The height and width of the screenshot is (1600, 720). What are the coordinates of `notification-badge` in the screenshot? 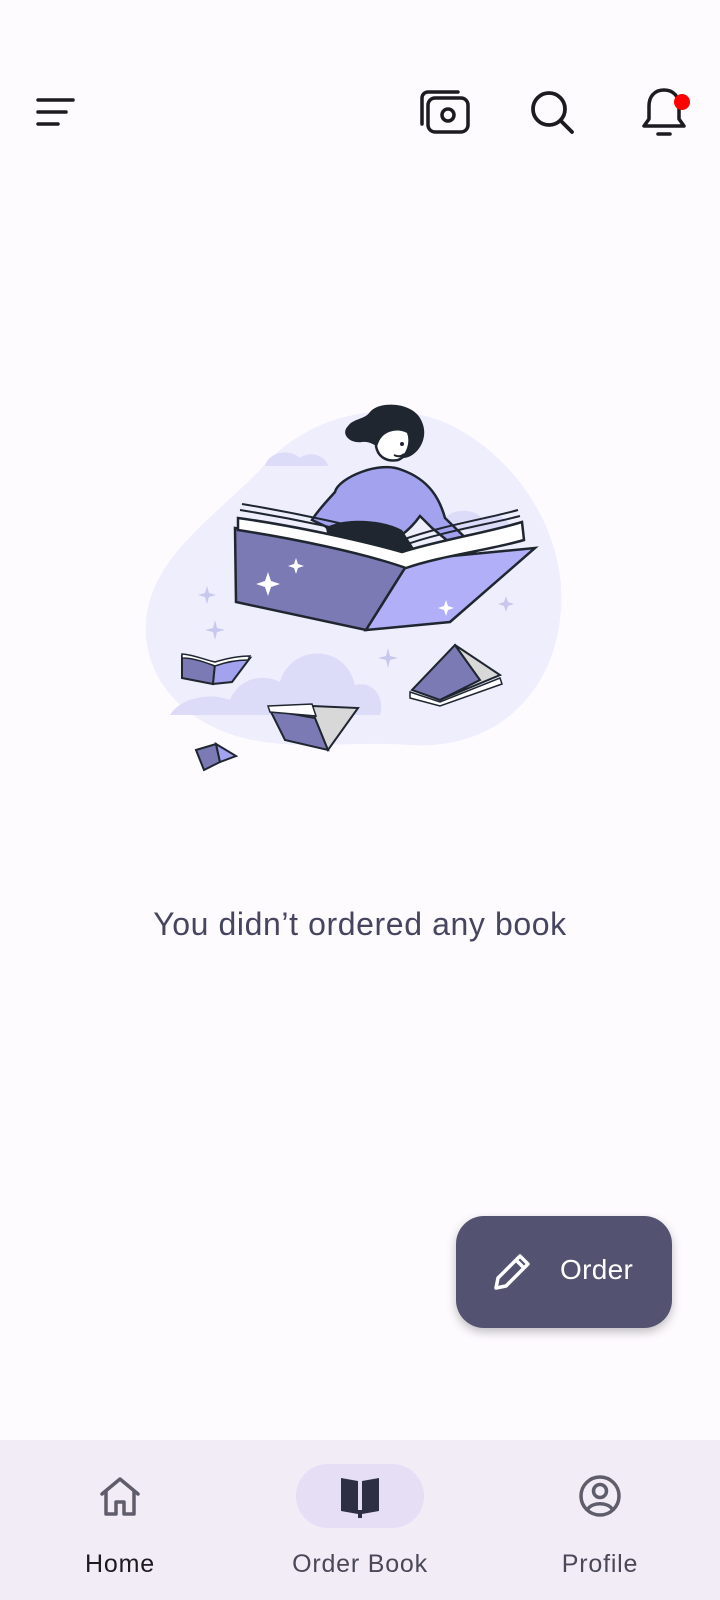 It's located at (682, 102).